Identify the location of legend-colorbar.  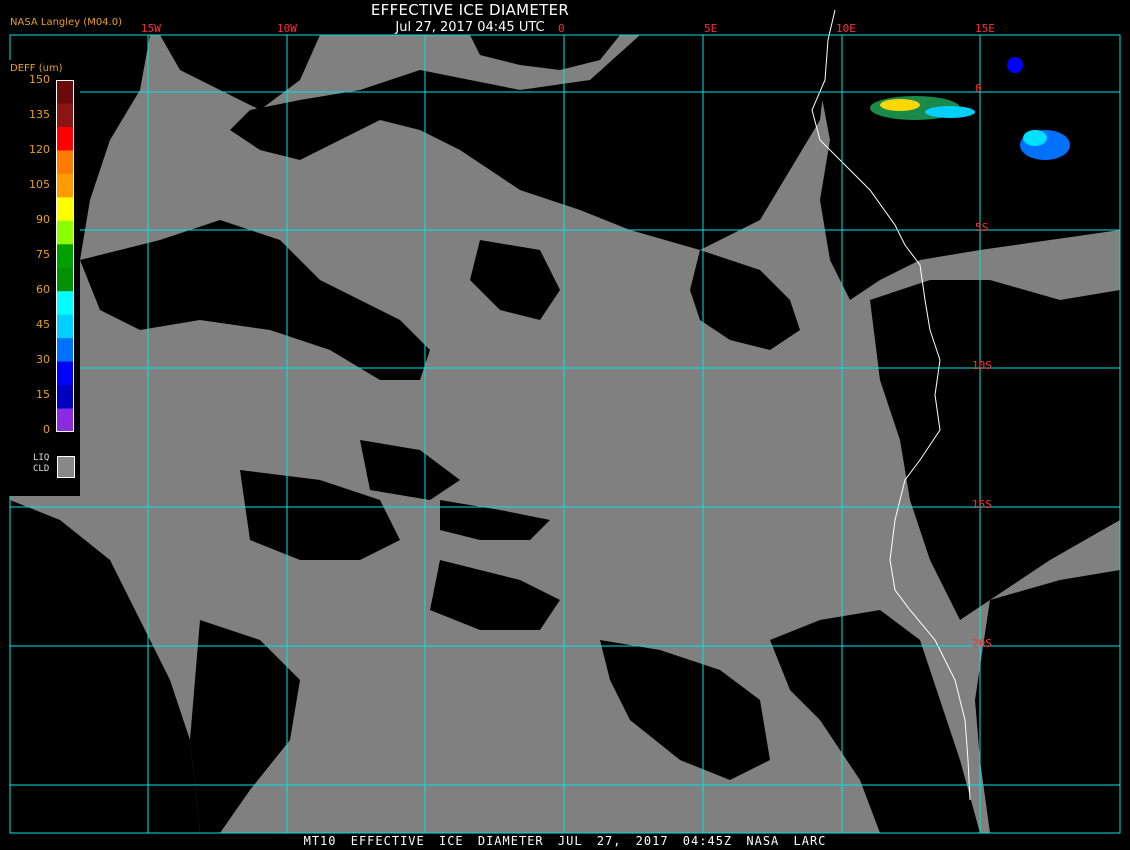
(65, 256).